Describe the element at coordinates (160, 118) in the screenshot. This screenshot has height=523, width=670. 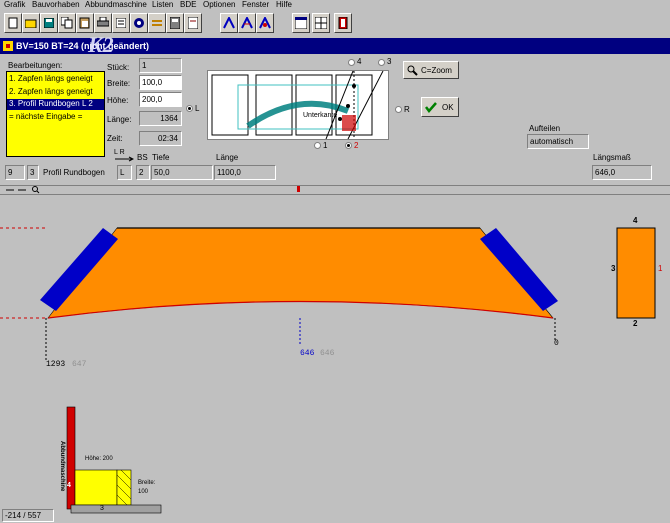
I see `laenge-field: 1364` at that location.